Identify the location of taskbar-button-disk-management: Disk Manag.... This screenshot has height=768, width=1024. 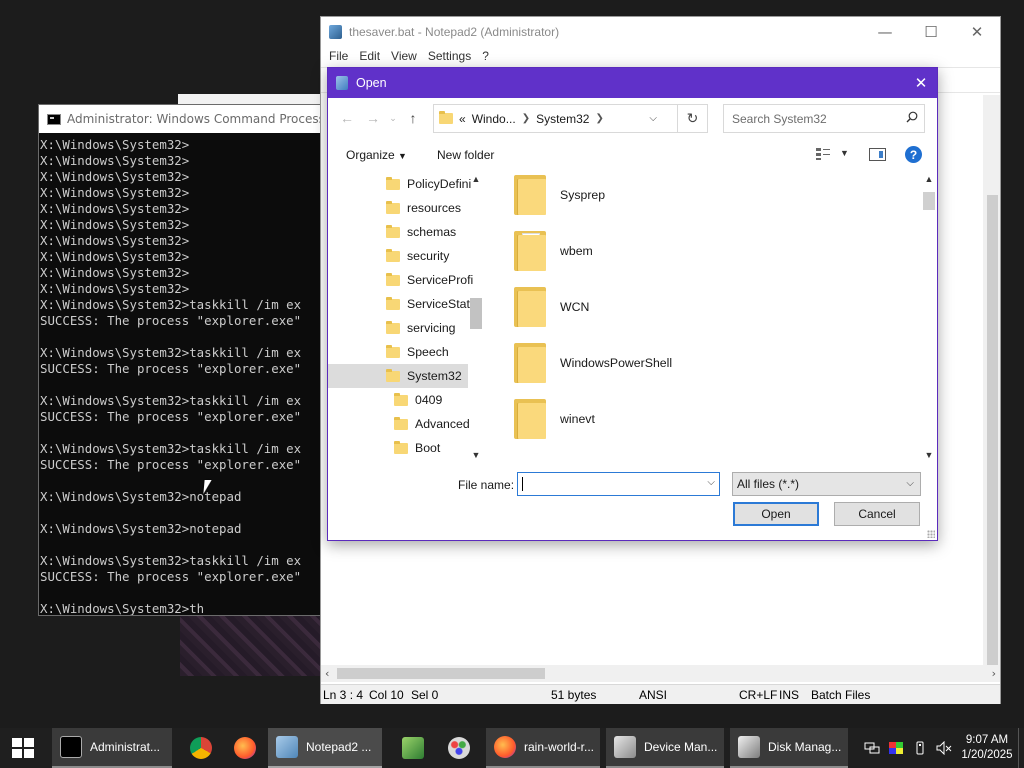
(789, 748).